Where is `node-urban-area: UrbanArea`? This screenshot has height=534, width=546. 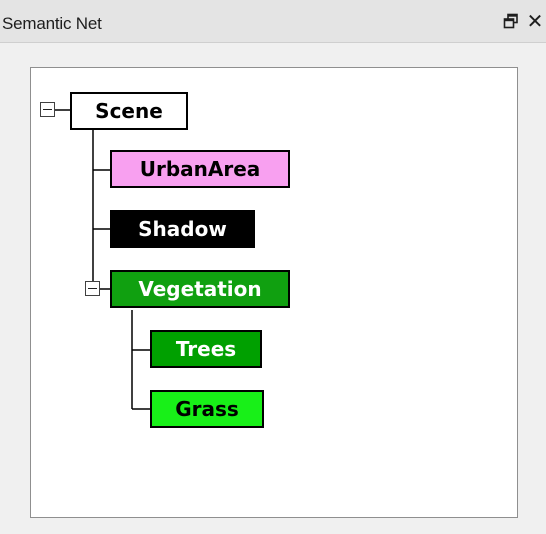 node-urban-area: UrbanArea is located at coordinates (200, 169).